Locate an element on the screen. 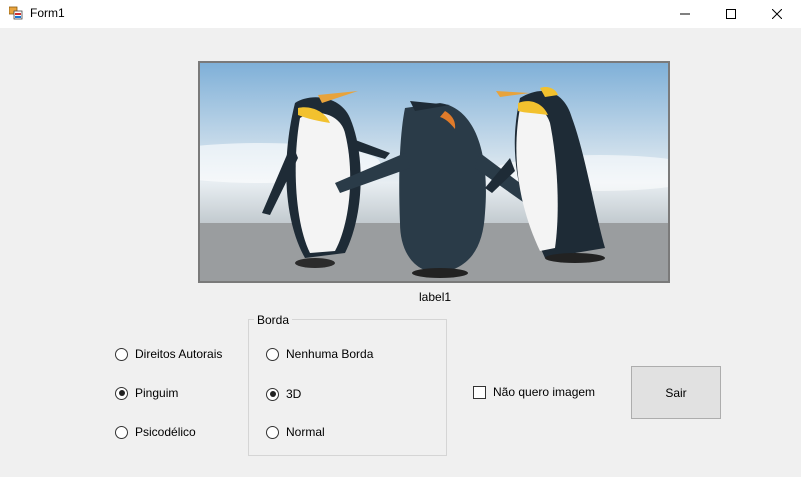 The height and width of the screenshot is (477, 801). radio-circle-psicodelico is located at coordinates (121, 432).